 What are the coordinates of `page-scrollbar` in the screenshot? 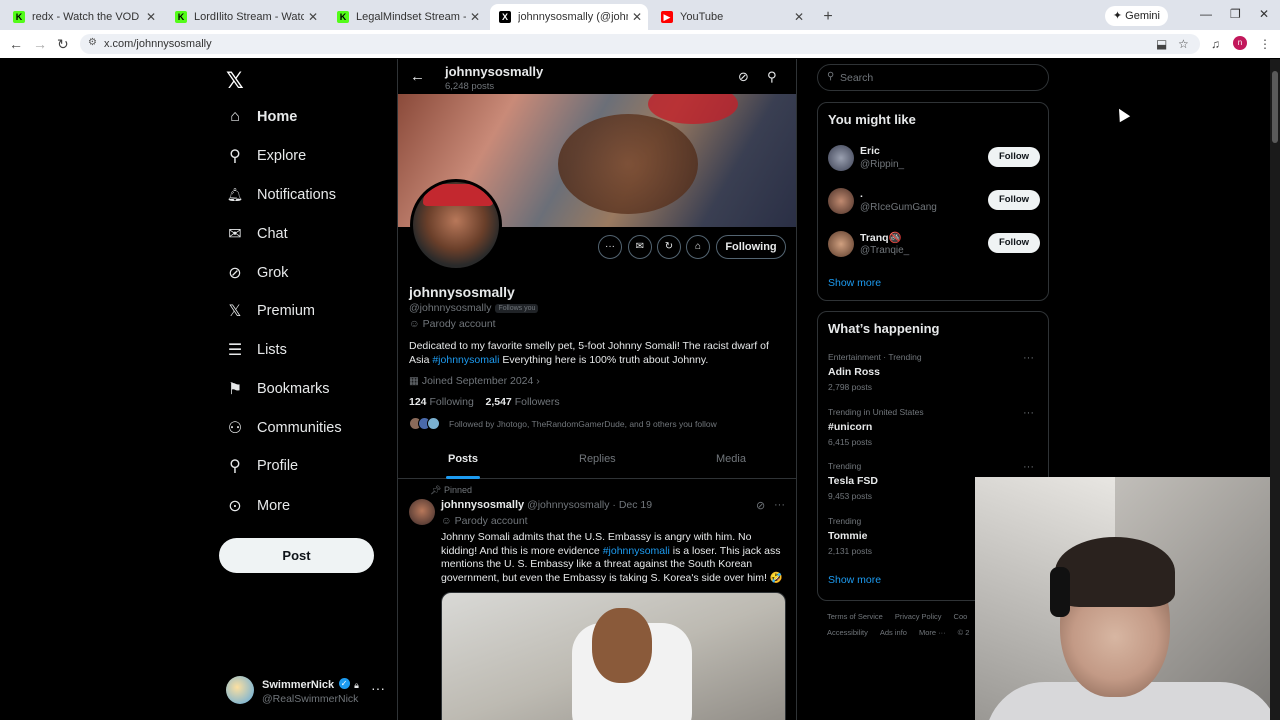 It's located at (1275, 389).